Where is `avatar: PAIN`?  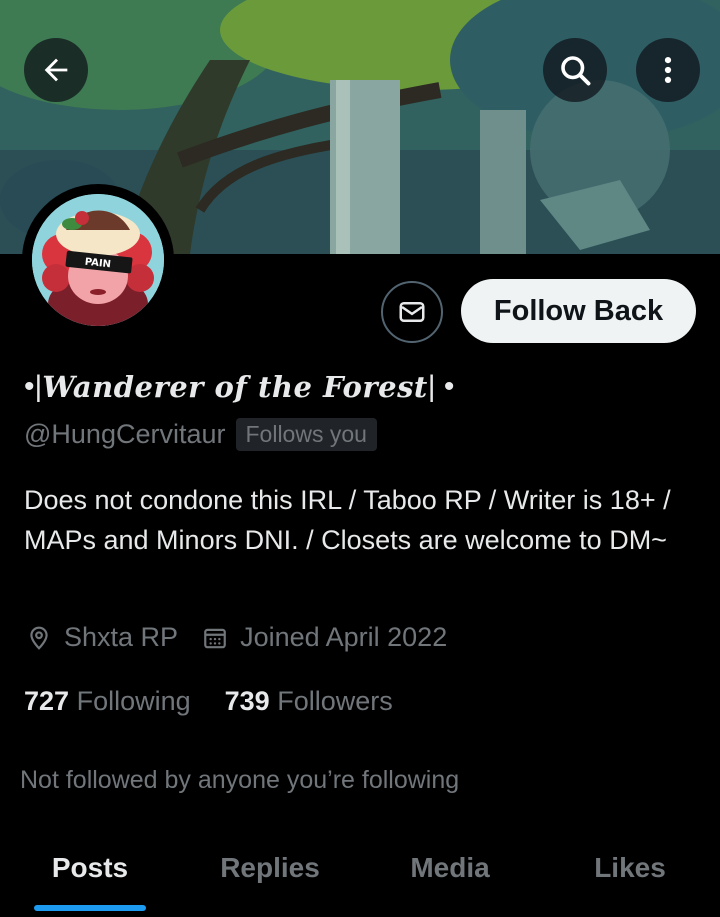
avatar: PAIN is located at coordinates (98, 260).